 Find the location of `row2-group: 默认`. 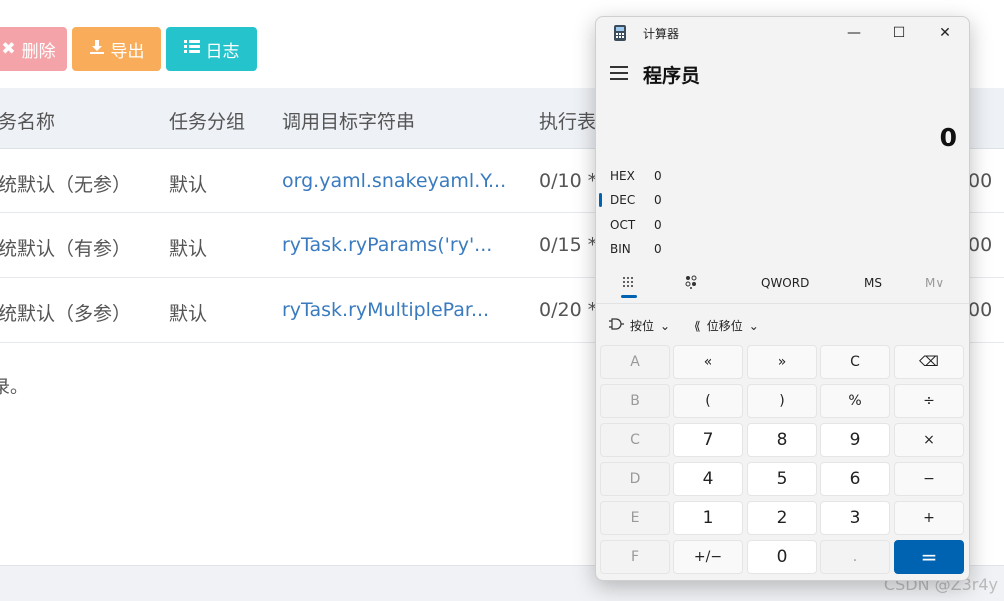

row2-group: 默认 is located at coordinates (188, 249).